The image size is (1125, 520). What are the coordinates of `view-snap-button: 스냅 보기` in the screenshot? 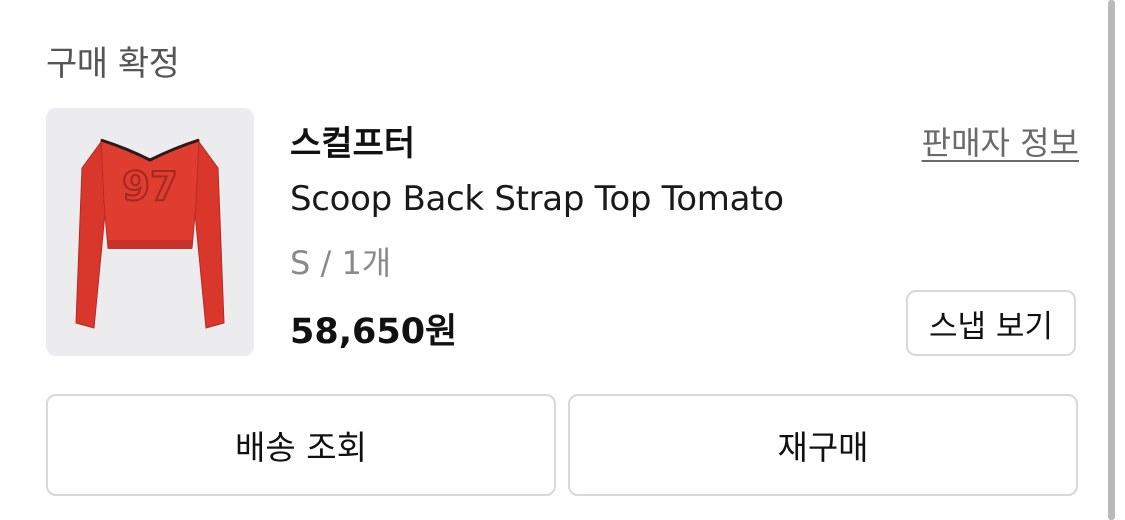 It's located at (991, 323).